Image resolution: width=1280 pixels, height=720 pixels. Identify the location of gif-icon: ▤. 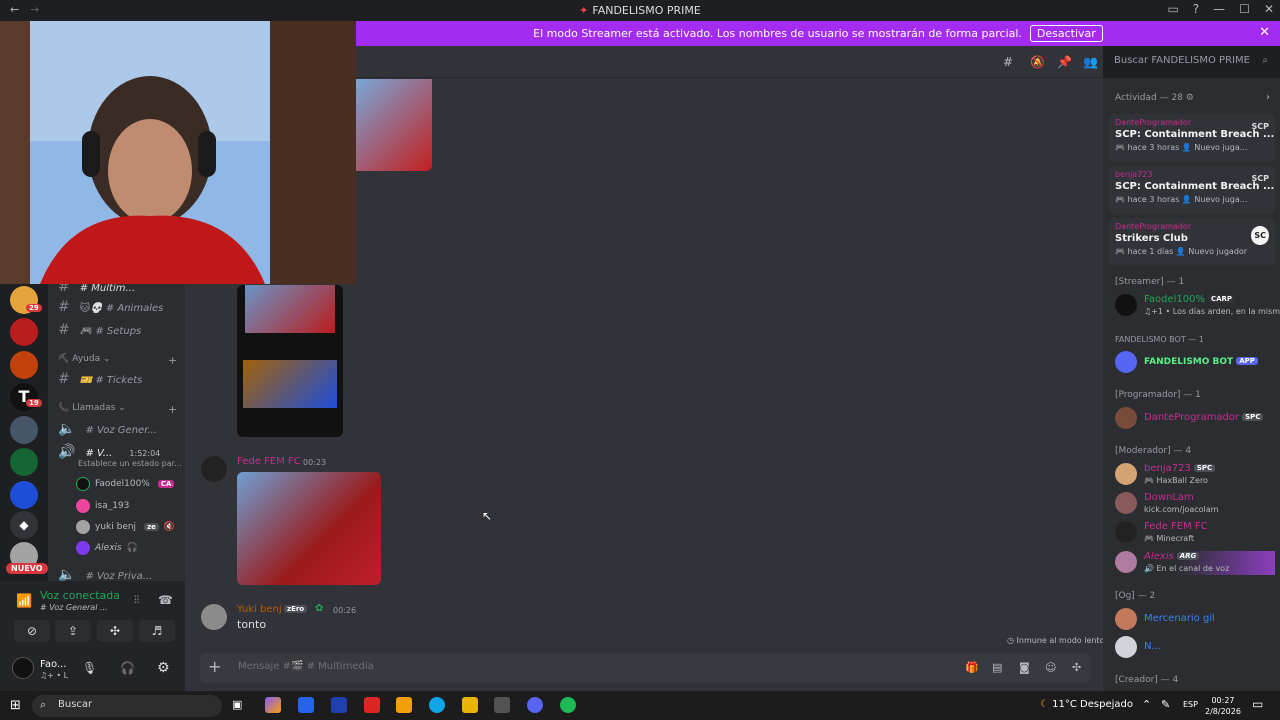
(997, 667).